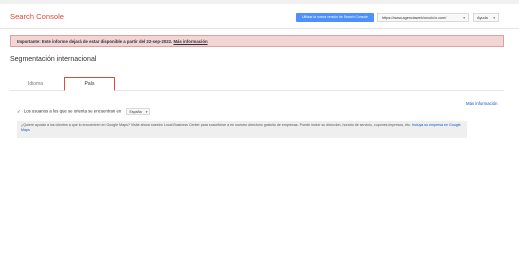  I want to click on tab-pais: País, so click(89, 84).